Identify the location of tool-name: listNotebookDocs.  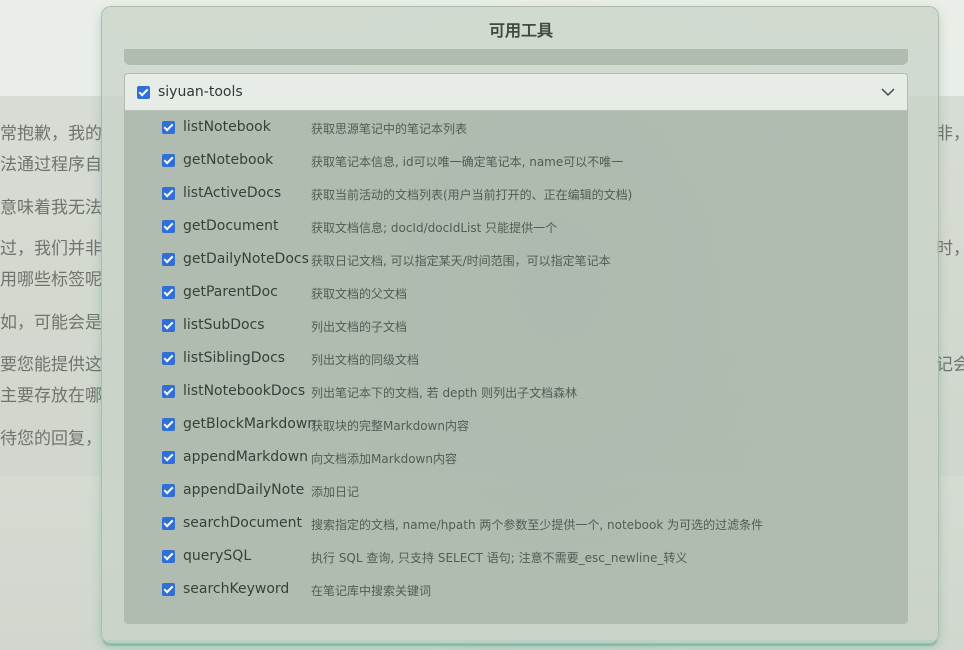
(244, 391).